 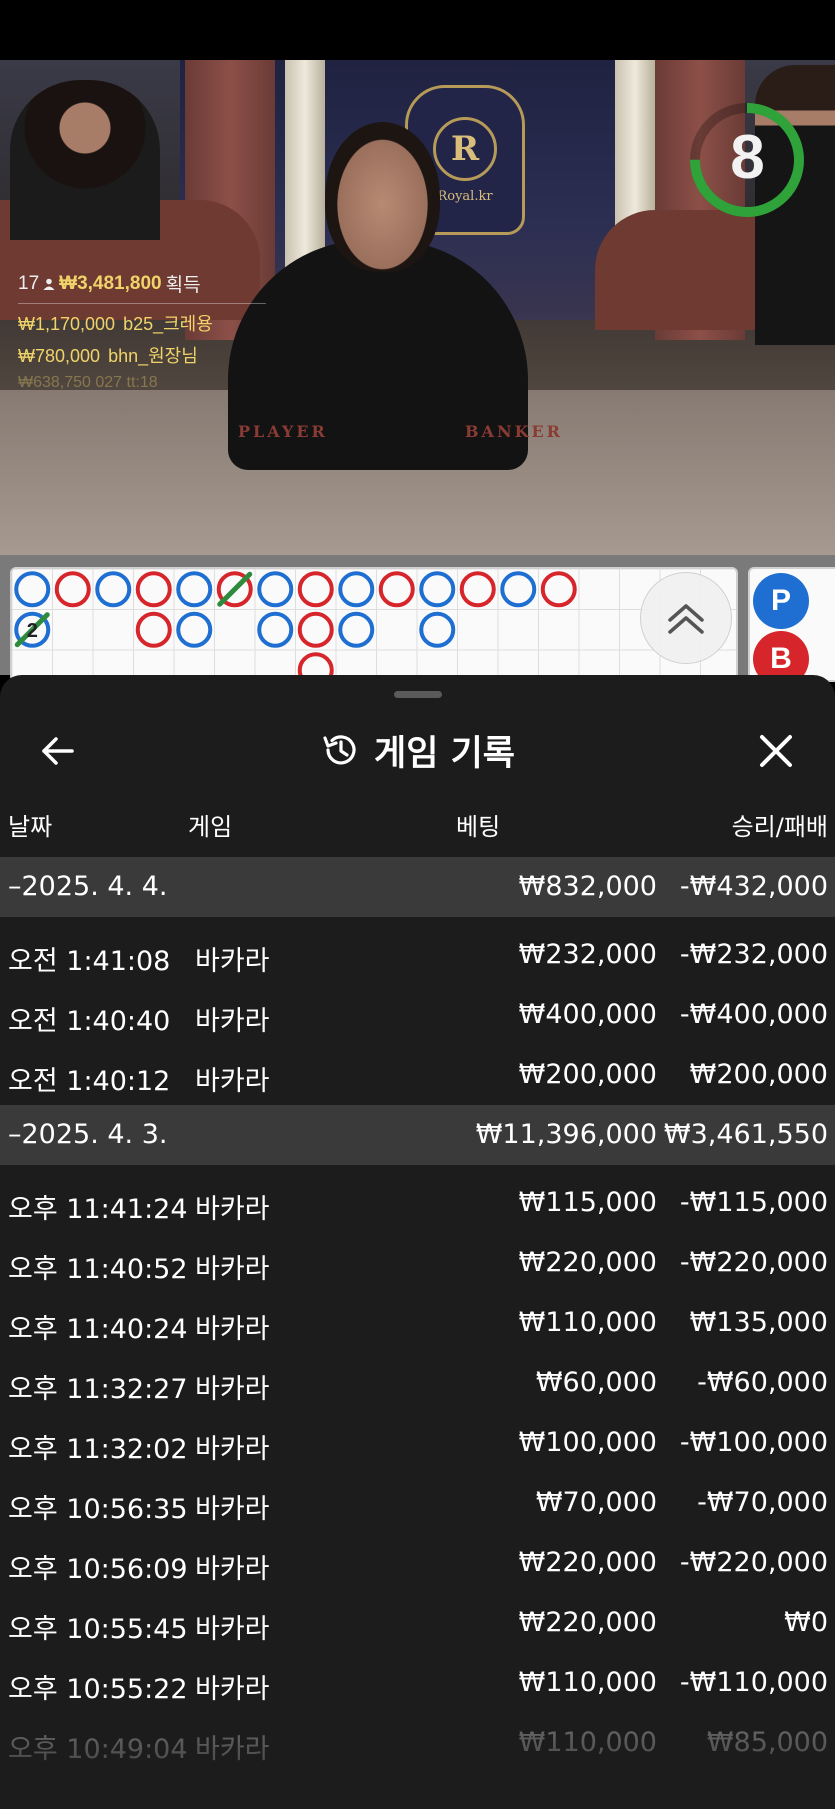 I want to click on row-result: ₩85,000, so click(x=767, y=1742).